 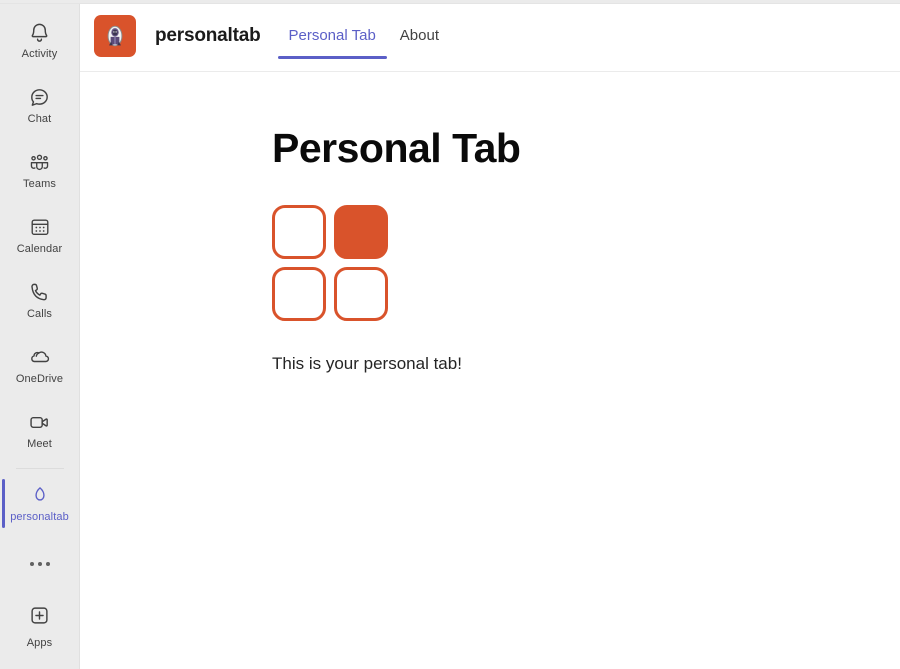 I want to click on sidebar-item-onedrive: OneDrive, so click(x=40, y=365).